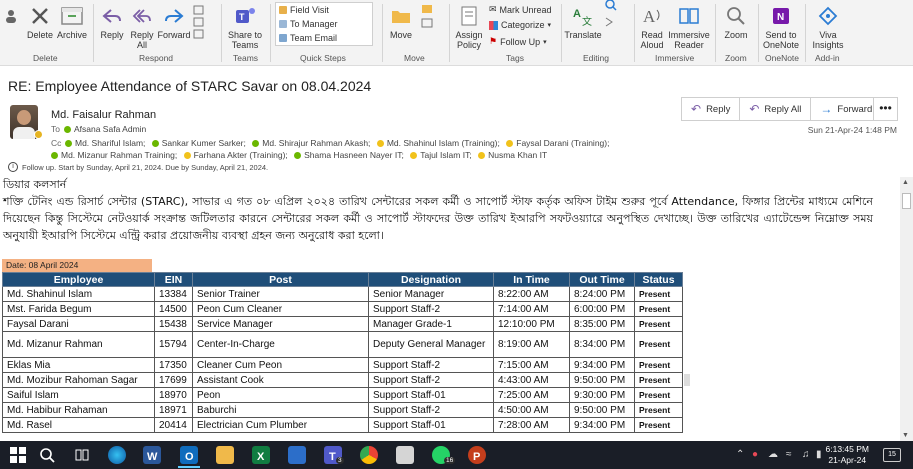  Describe the element at coordinates (468, 45) in the screenshot. I see `assign-label-2: Policy` at that location.